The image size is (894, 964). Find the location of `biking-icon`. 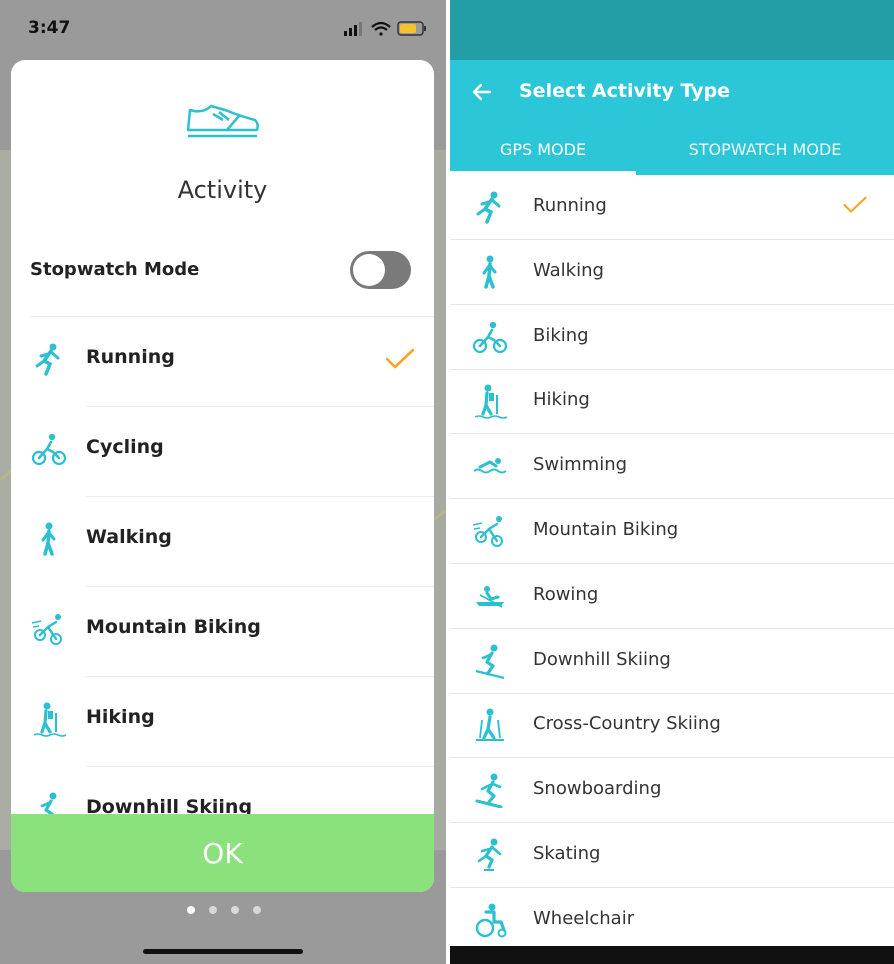

biking-icon is located at coordinates (490, 337).